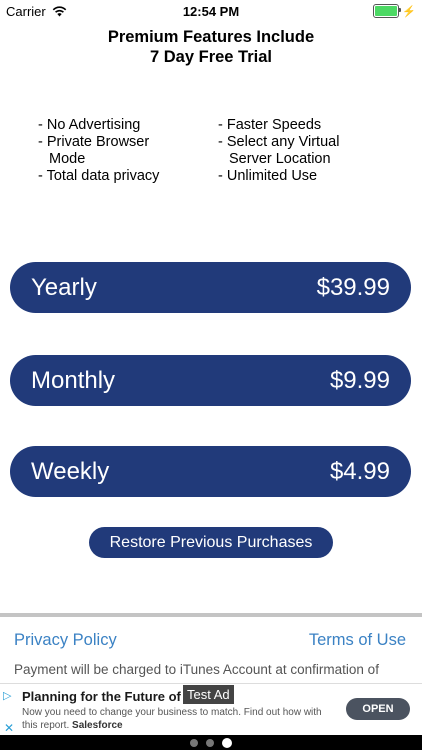  I want to click on monthly-plan-button: Monthly $9.99, so click(210, 380).